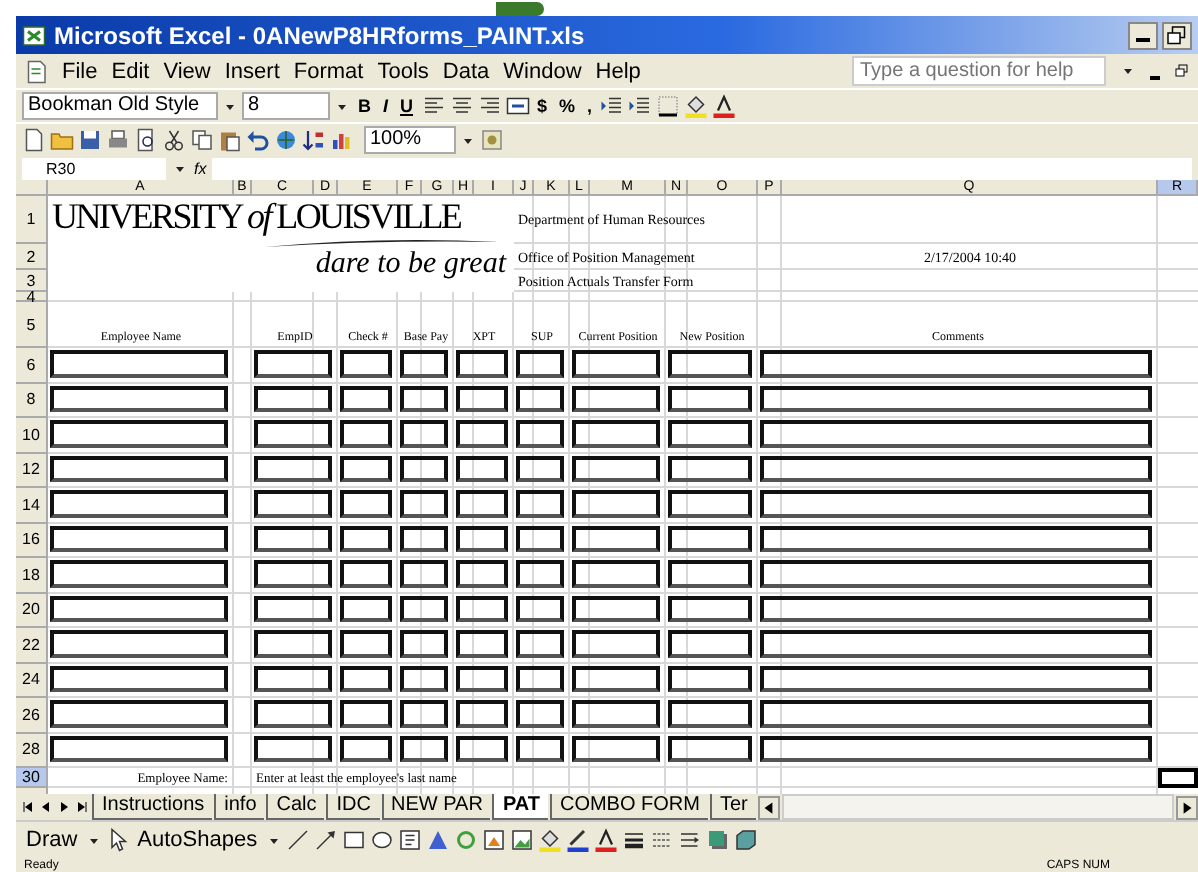  What do you see at coordinates (1187, 807) in the screenshot?
I see `scroll-right-button` at bounding box center [1187, 807].